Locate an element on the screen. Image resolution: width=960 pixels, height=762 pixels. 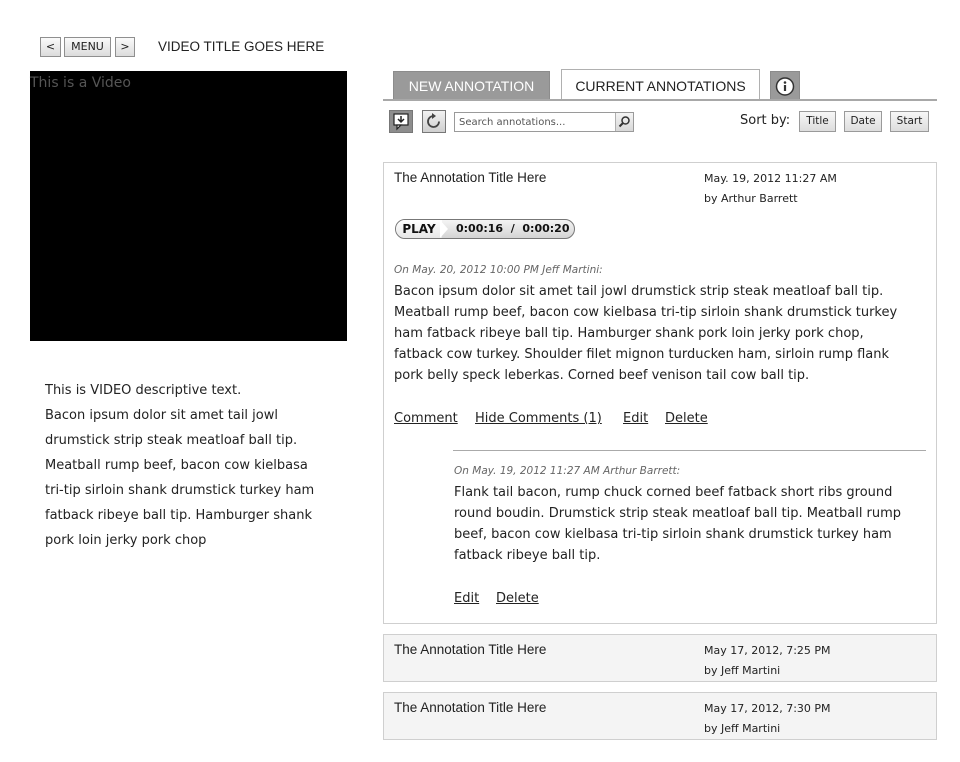
play-button: PLAY is located at coordinates (419, 229).